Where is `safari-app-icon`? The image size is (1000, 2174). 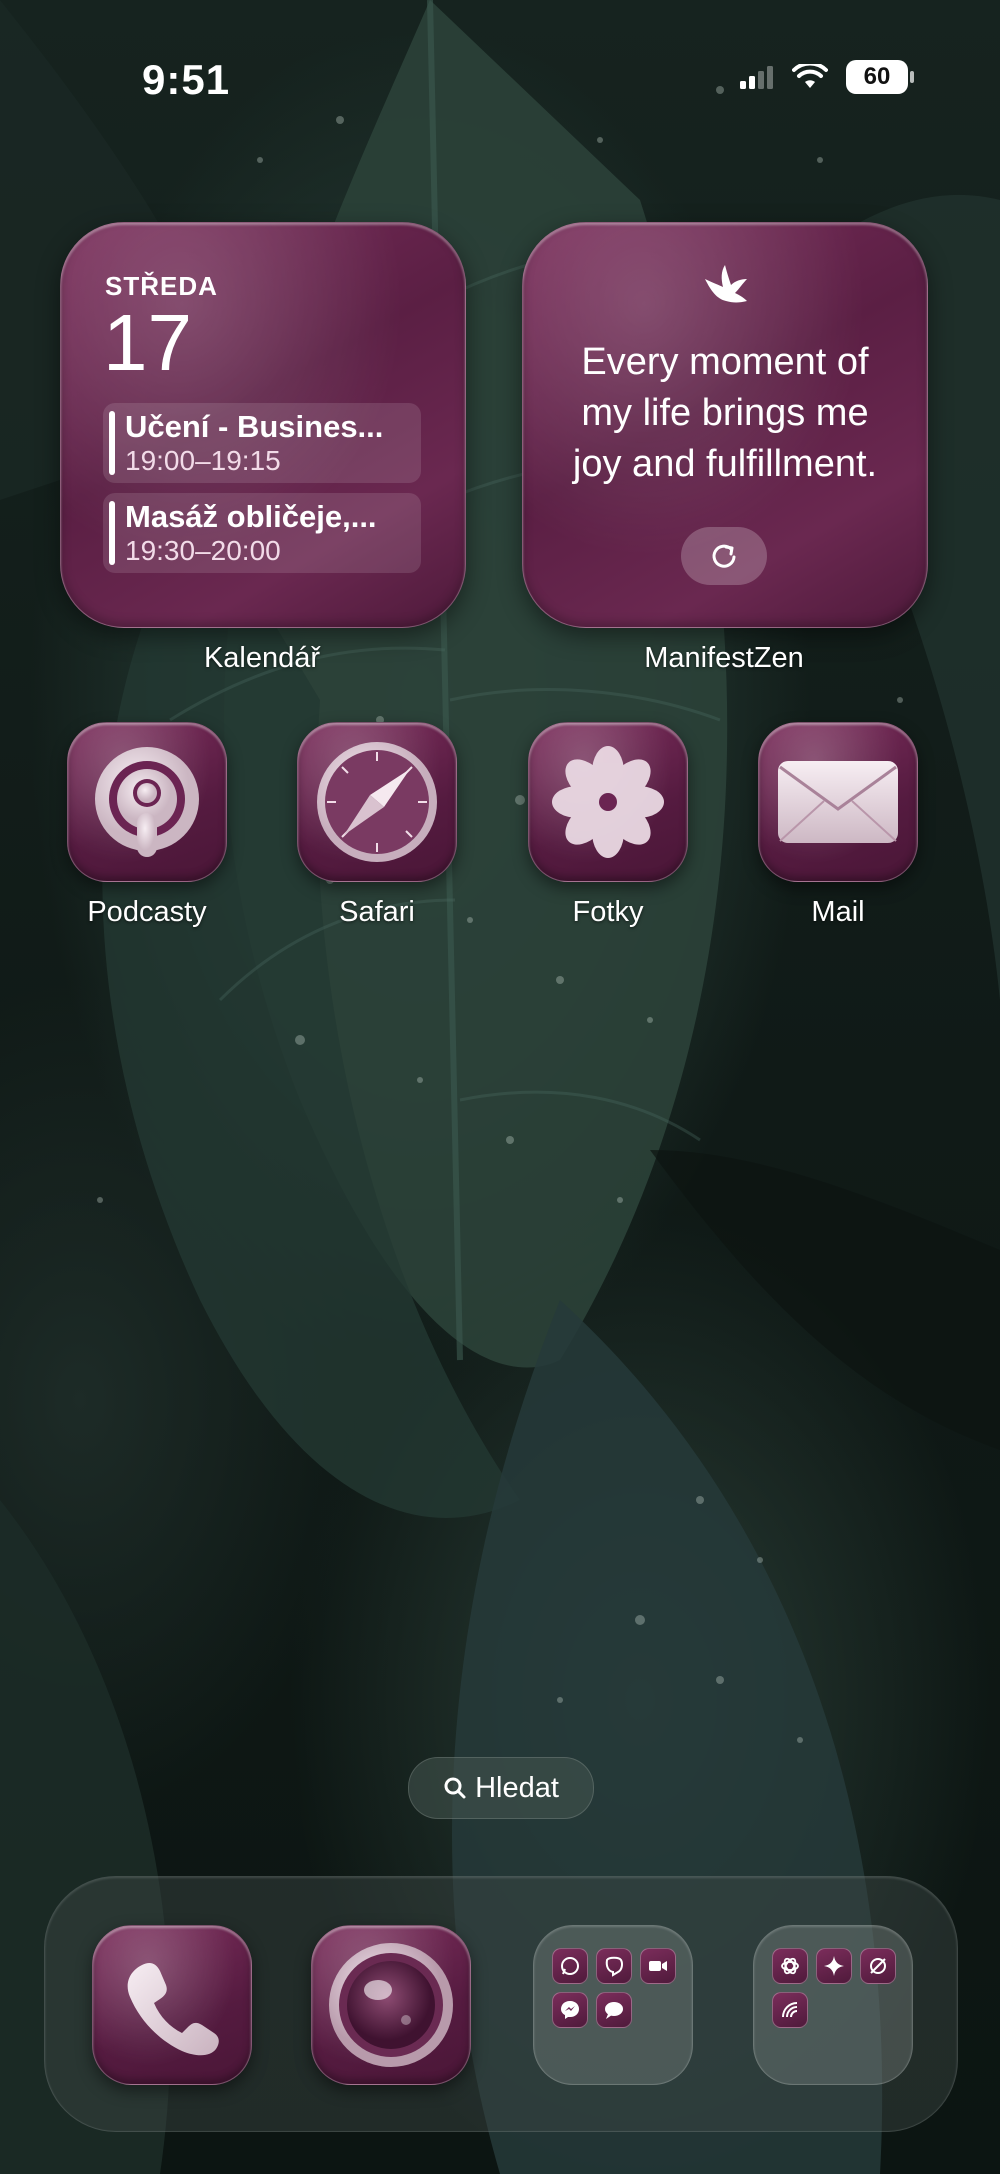 safari-app-icon is located at coordinates (377, 802).